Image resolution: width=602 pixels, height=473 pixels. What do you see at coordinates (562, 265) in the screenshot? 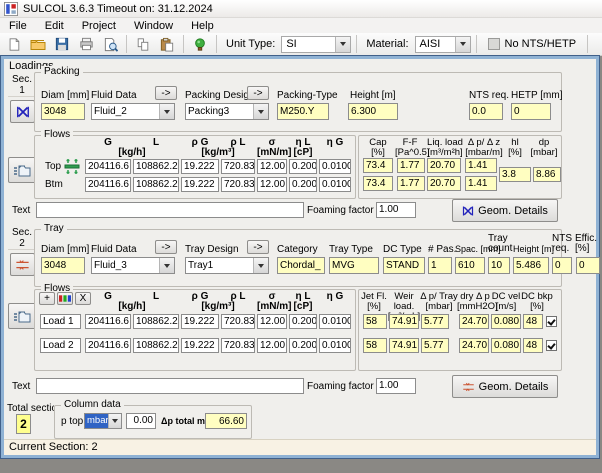
I see `tray-nts-field: 0` at bounding box center [562, 265].